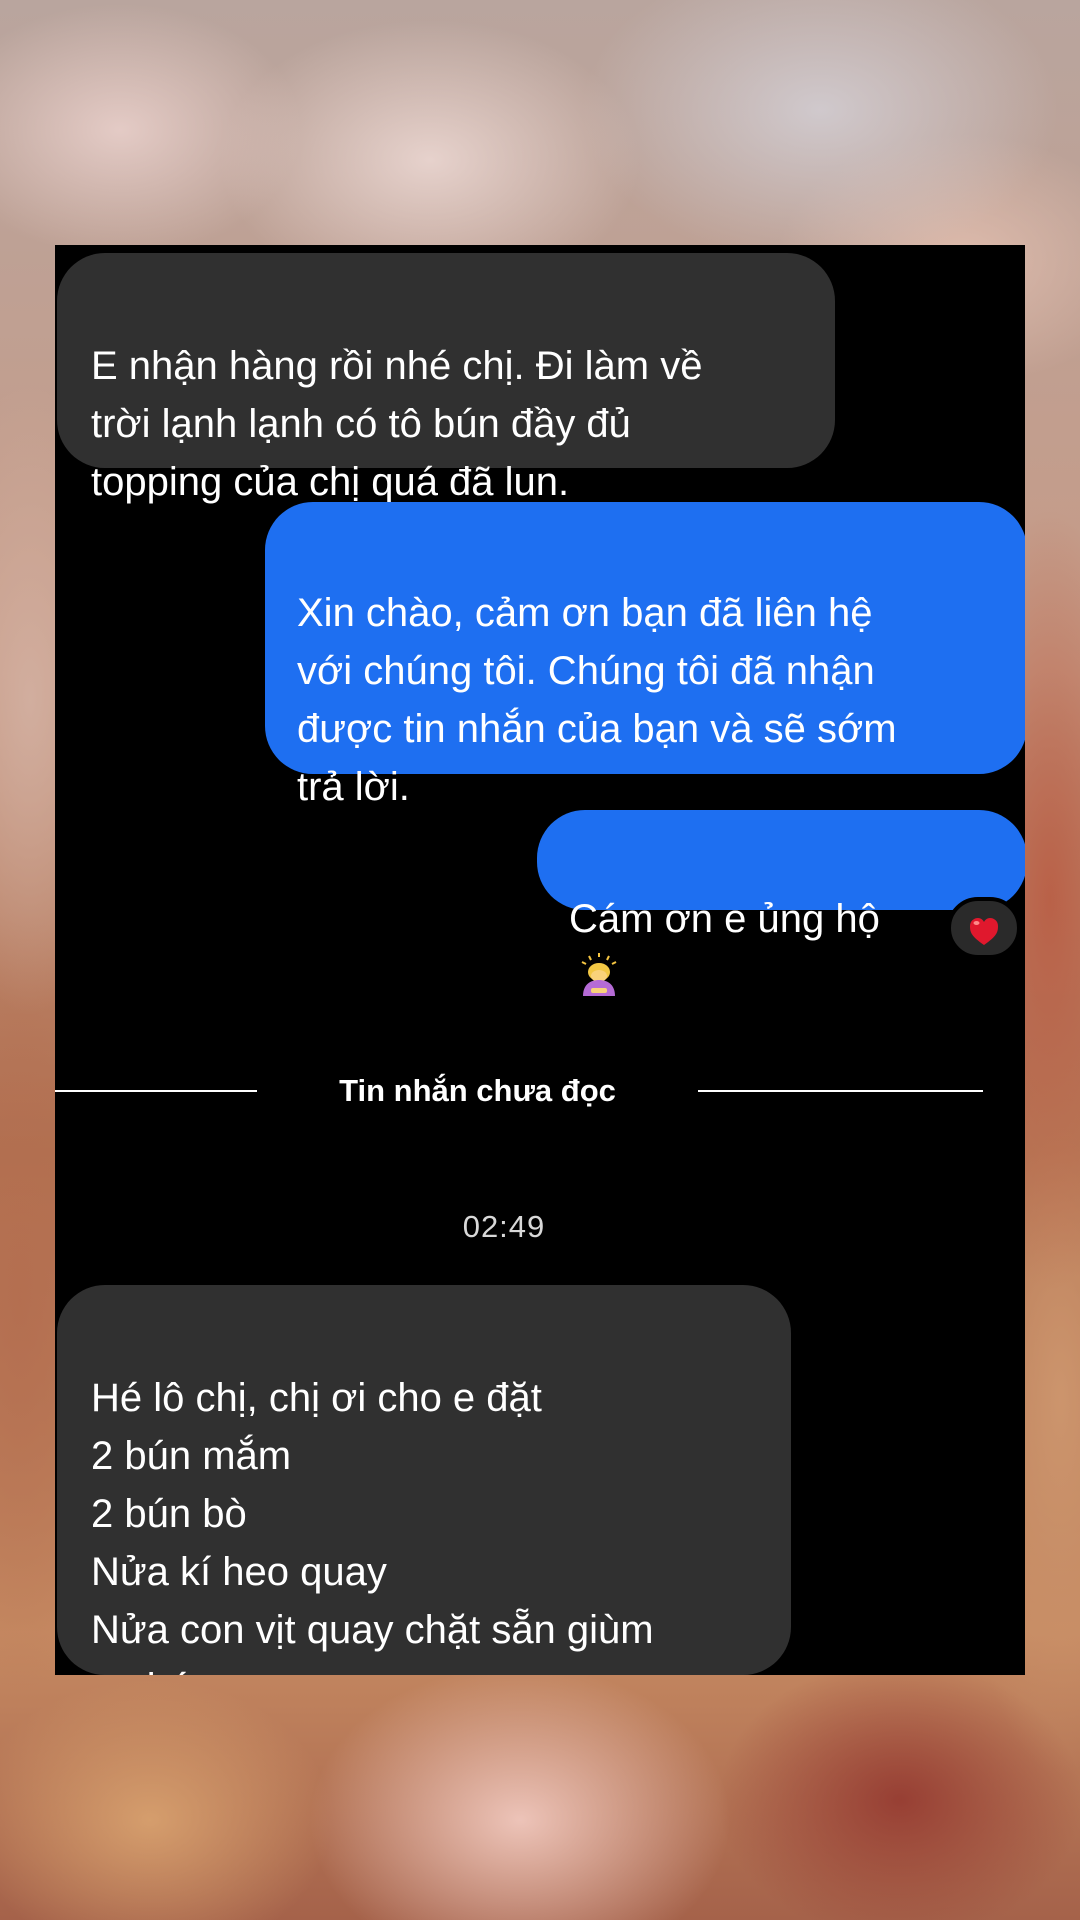 The width and height of the screenshot is (1080, 1920). What do you see at coordinates (724, 919) in the screenshot?
I see `message-text: Cám ơn e ủng hộ` at bounding box center [724, 919].